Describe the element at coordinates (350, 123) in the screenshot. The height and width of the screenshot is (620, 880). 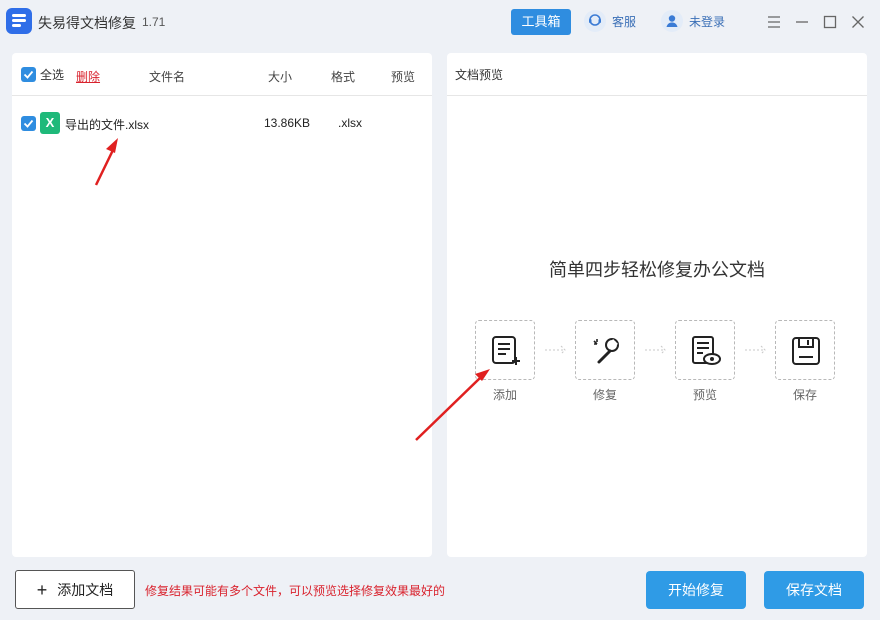
I see `file-format: .xlsx` at that location.